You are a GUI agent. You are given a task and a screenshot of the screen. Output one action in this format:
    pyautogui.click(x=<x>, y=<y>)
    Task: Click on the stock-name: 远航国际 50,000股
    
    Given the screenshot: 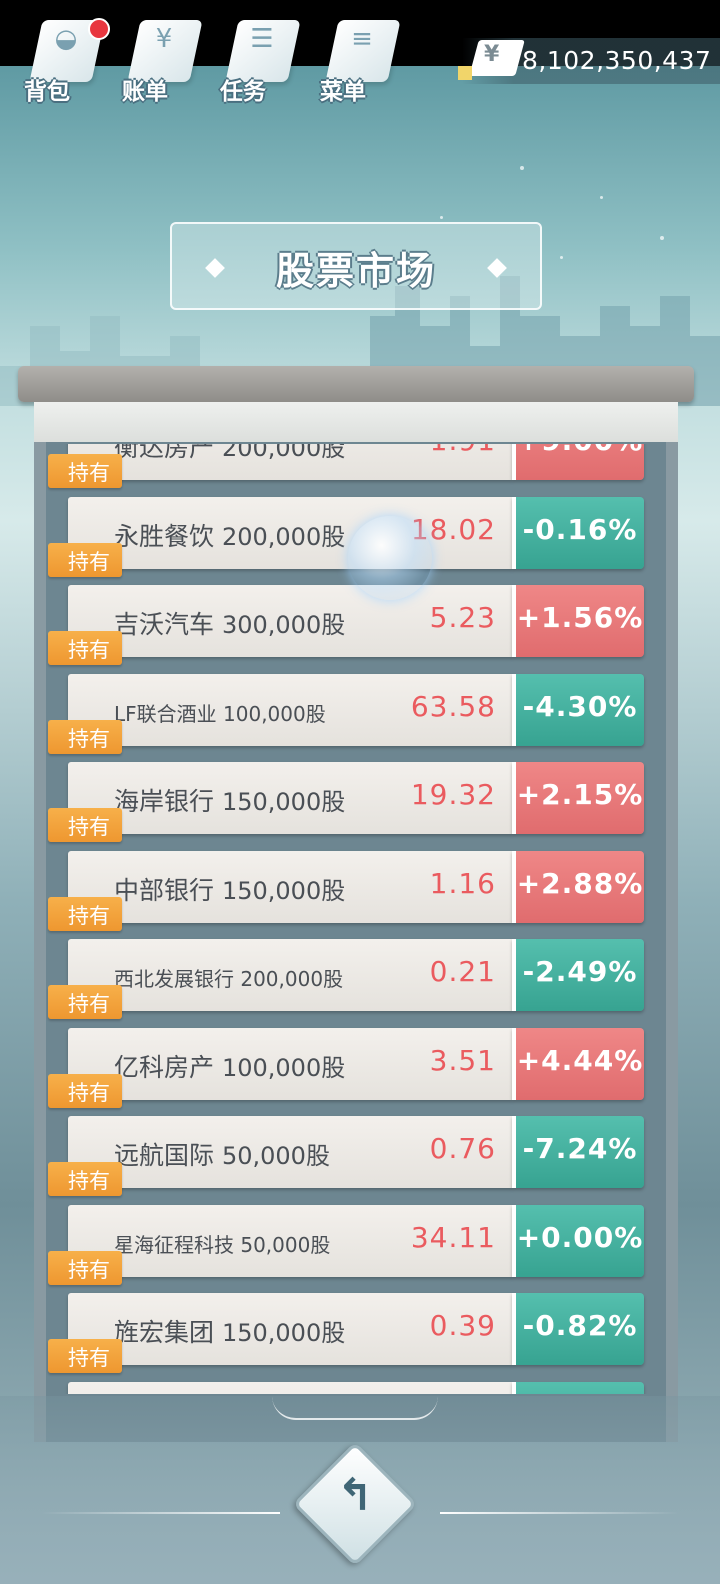 What is the action you would take?
    pyautogui.click(x=222, y=1154)
    